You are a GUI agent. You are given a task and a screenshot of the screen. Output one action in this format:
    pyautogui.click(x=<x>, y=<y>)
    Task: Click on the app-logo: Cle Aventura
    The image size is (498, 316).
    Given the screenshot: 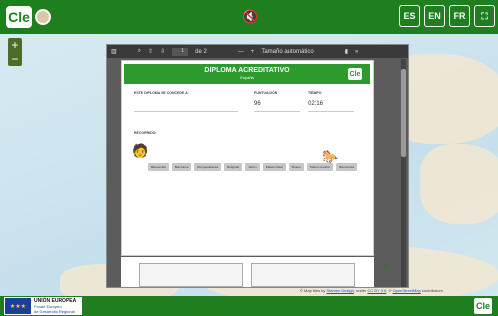 What is the action you would take?
    pyautogui.click(x=32, y=17)
    